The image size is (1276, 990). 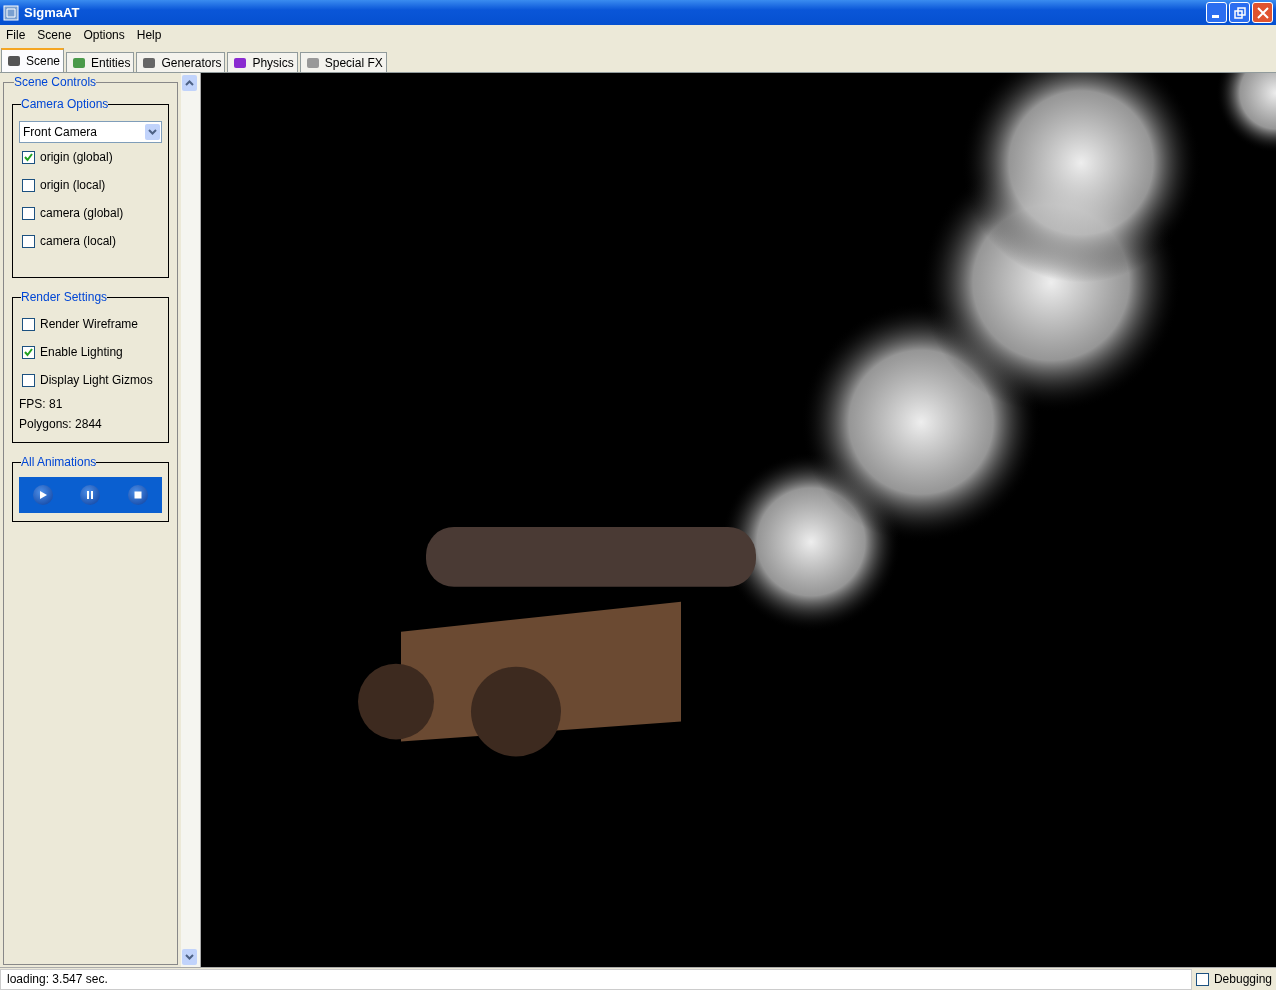 I want to click on stop-icon, so click(x=138, y=495).